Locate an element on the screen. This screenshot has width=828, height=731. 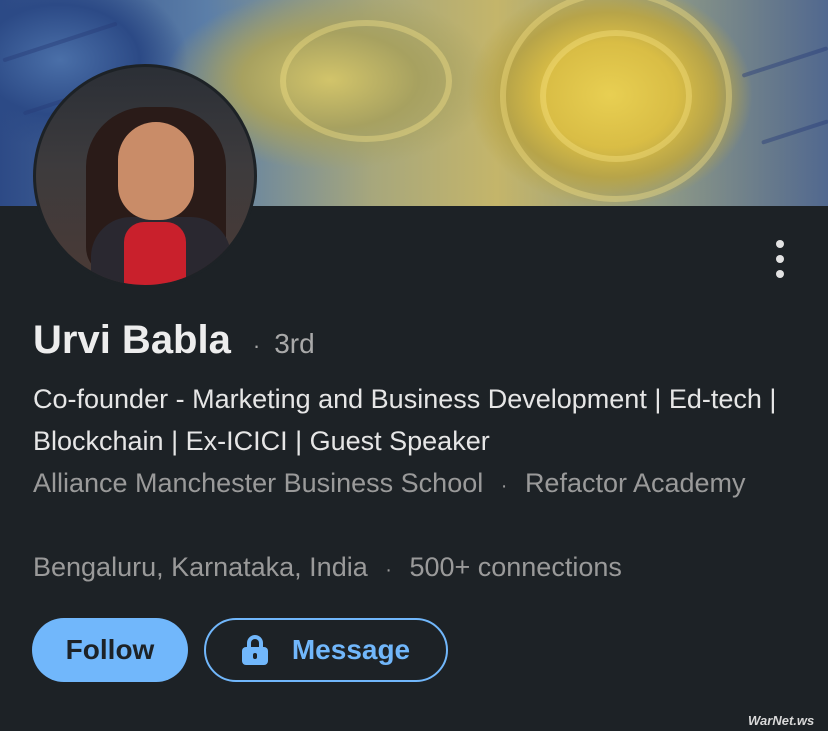
profile-photo is located at coordinates (145, 176).